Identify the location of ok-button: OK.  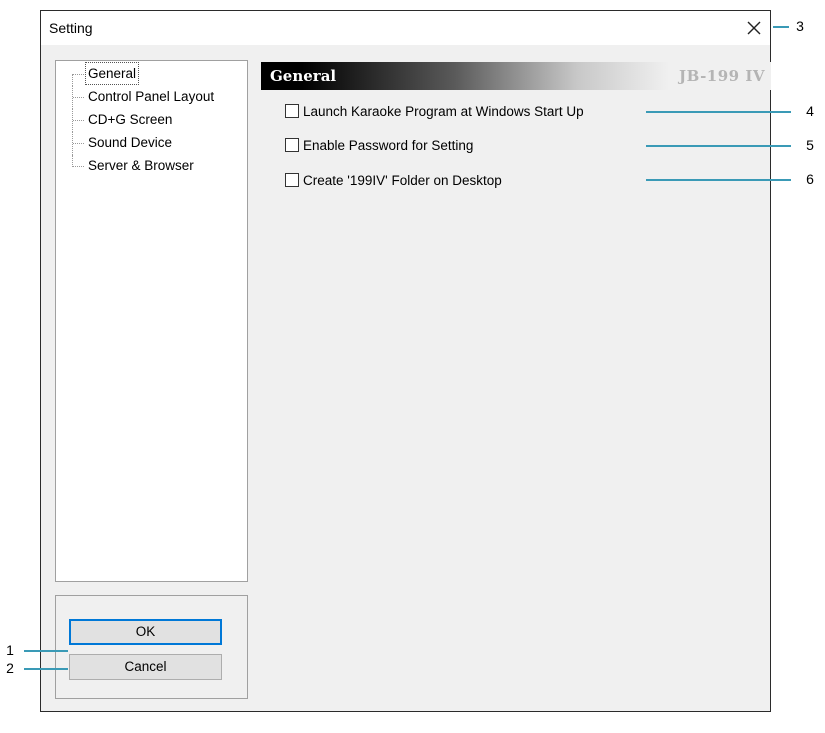
(145, 632).